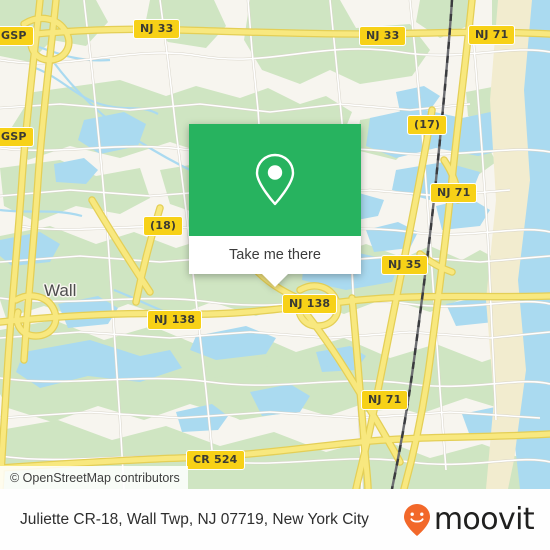 Image resolution: width=550 pixels, height=550 pixels. I want to click on shield-nj71-mid: NJ 71, so click(454, 193).